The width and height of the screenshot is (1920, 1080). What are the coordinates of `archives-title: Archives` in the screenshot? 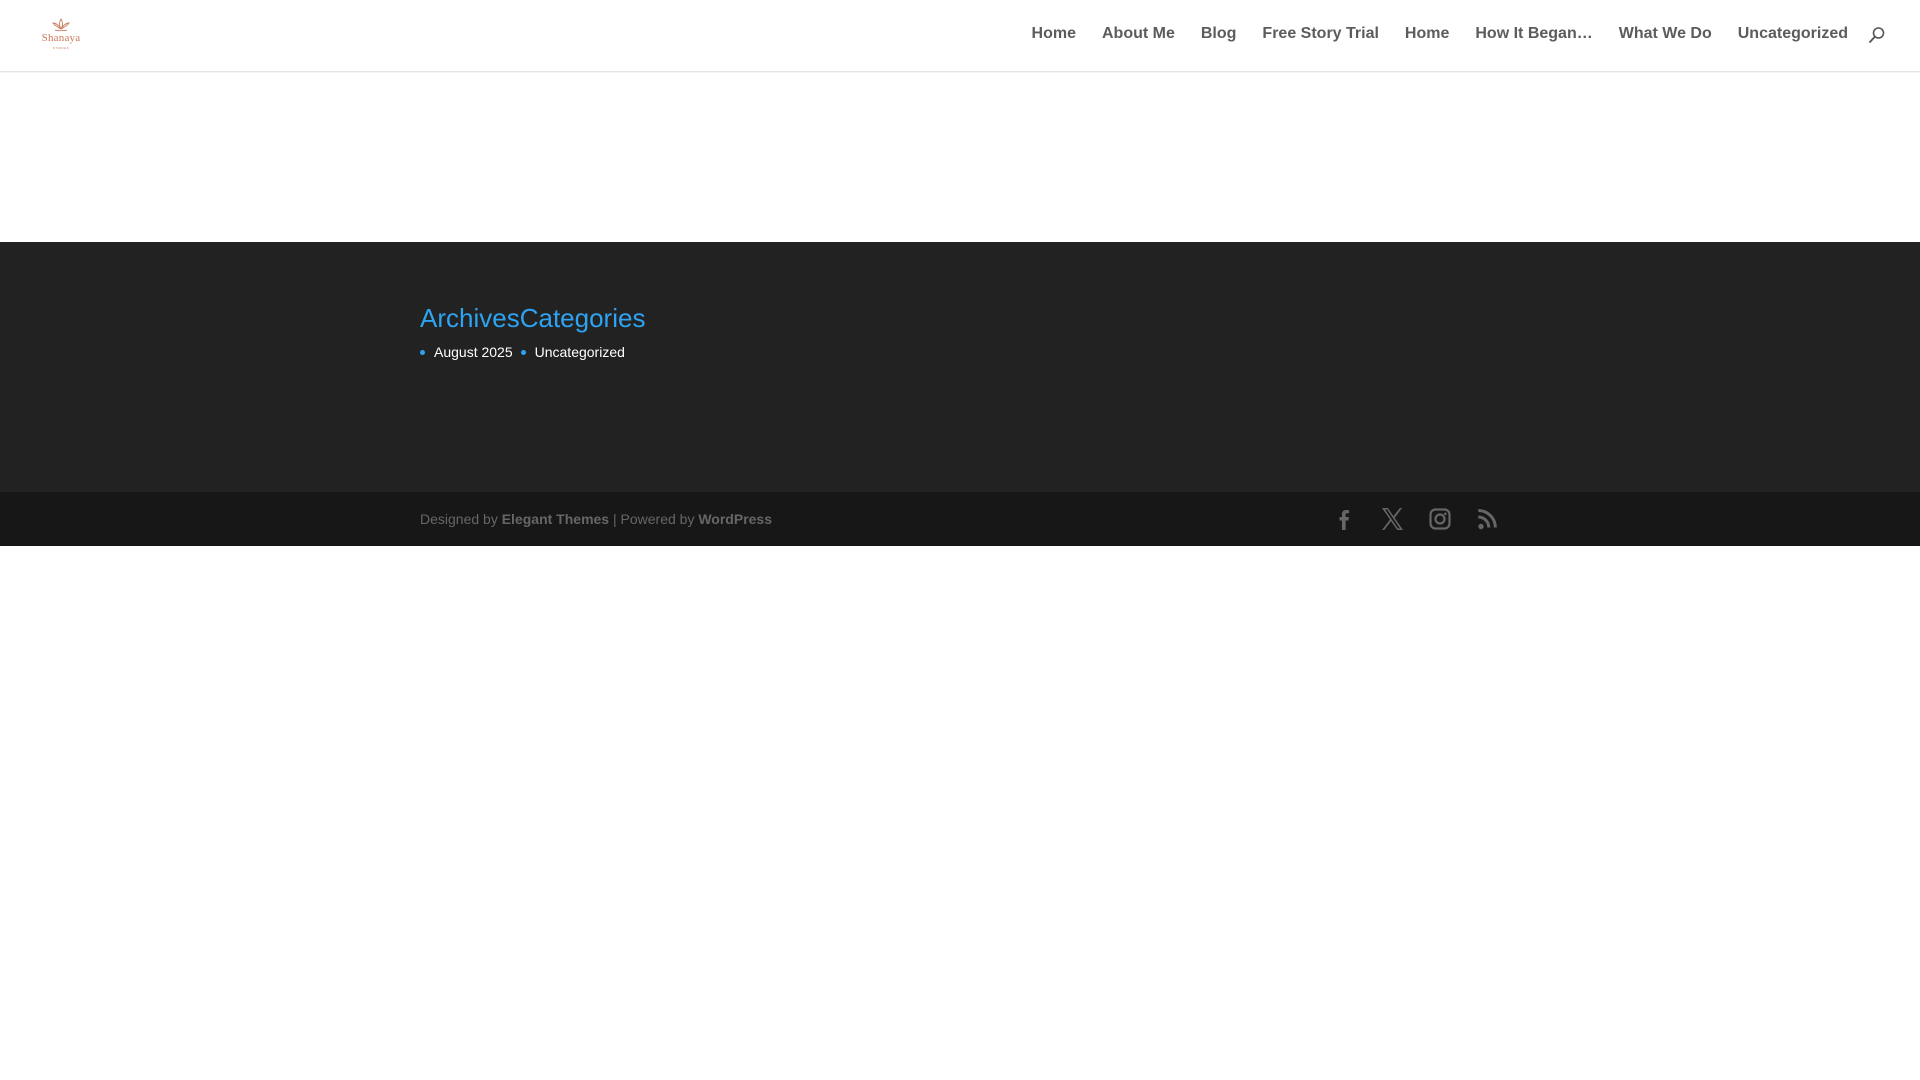 It's located at (470, 318).